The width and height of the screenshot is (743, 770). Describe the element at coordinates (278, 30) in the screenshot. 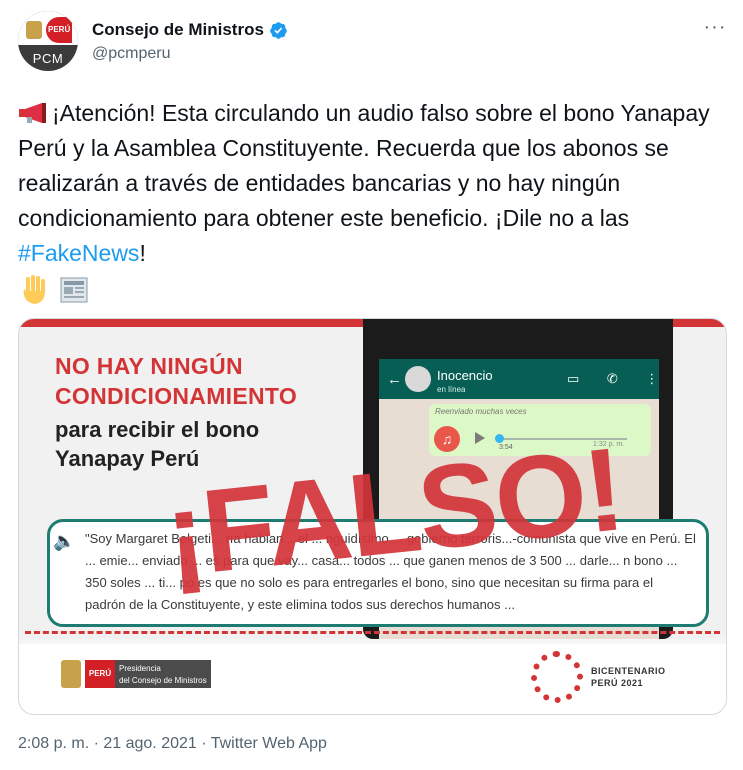

I see `verified-badge-icon` at that location.